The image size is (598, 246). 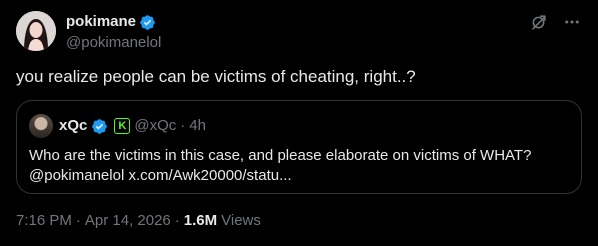 I want to click on views-label: Views, so click(x=241, y=220).